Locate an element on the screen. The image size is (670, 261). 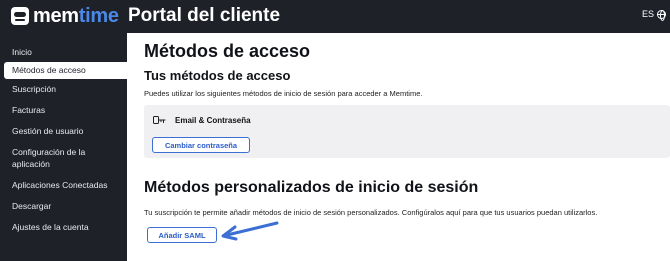
sidebar-item-configuracion-app-line1: Configuración de la is located at coordinates (63, 152).